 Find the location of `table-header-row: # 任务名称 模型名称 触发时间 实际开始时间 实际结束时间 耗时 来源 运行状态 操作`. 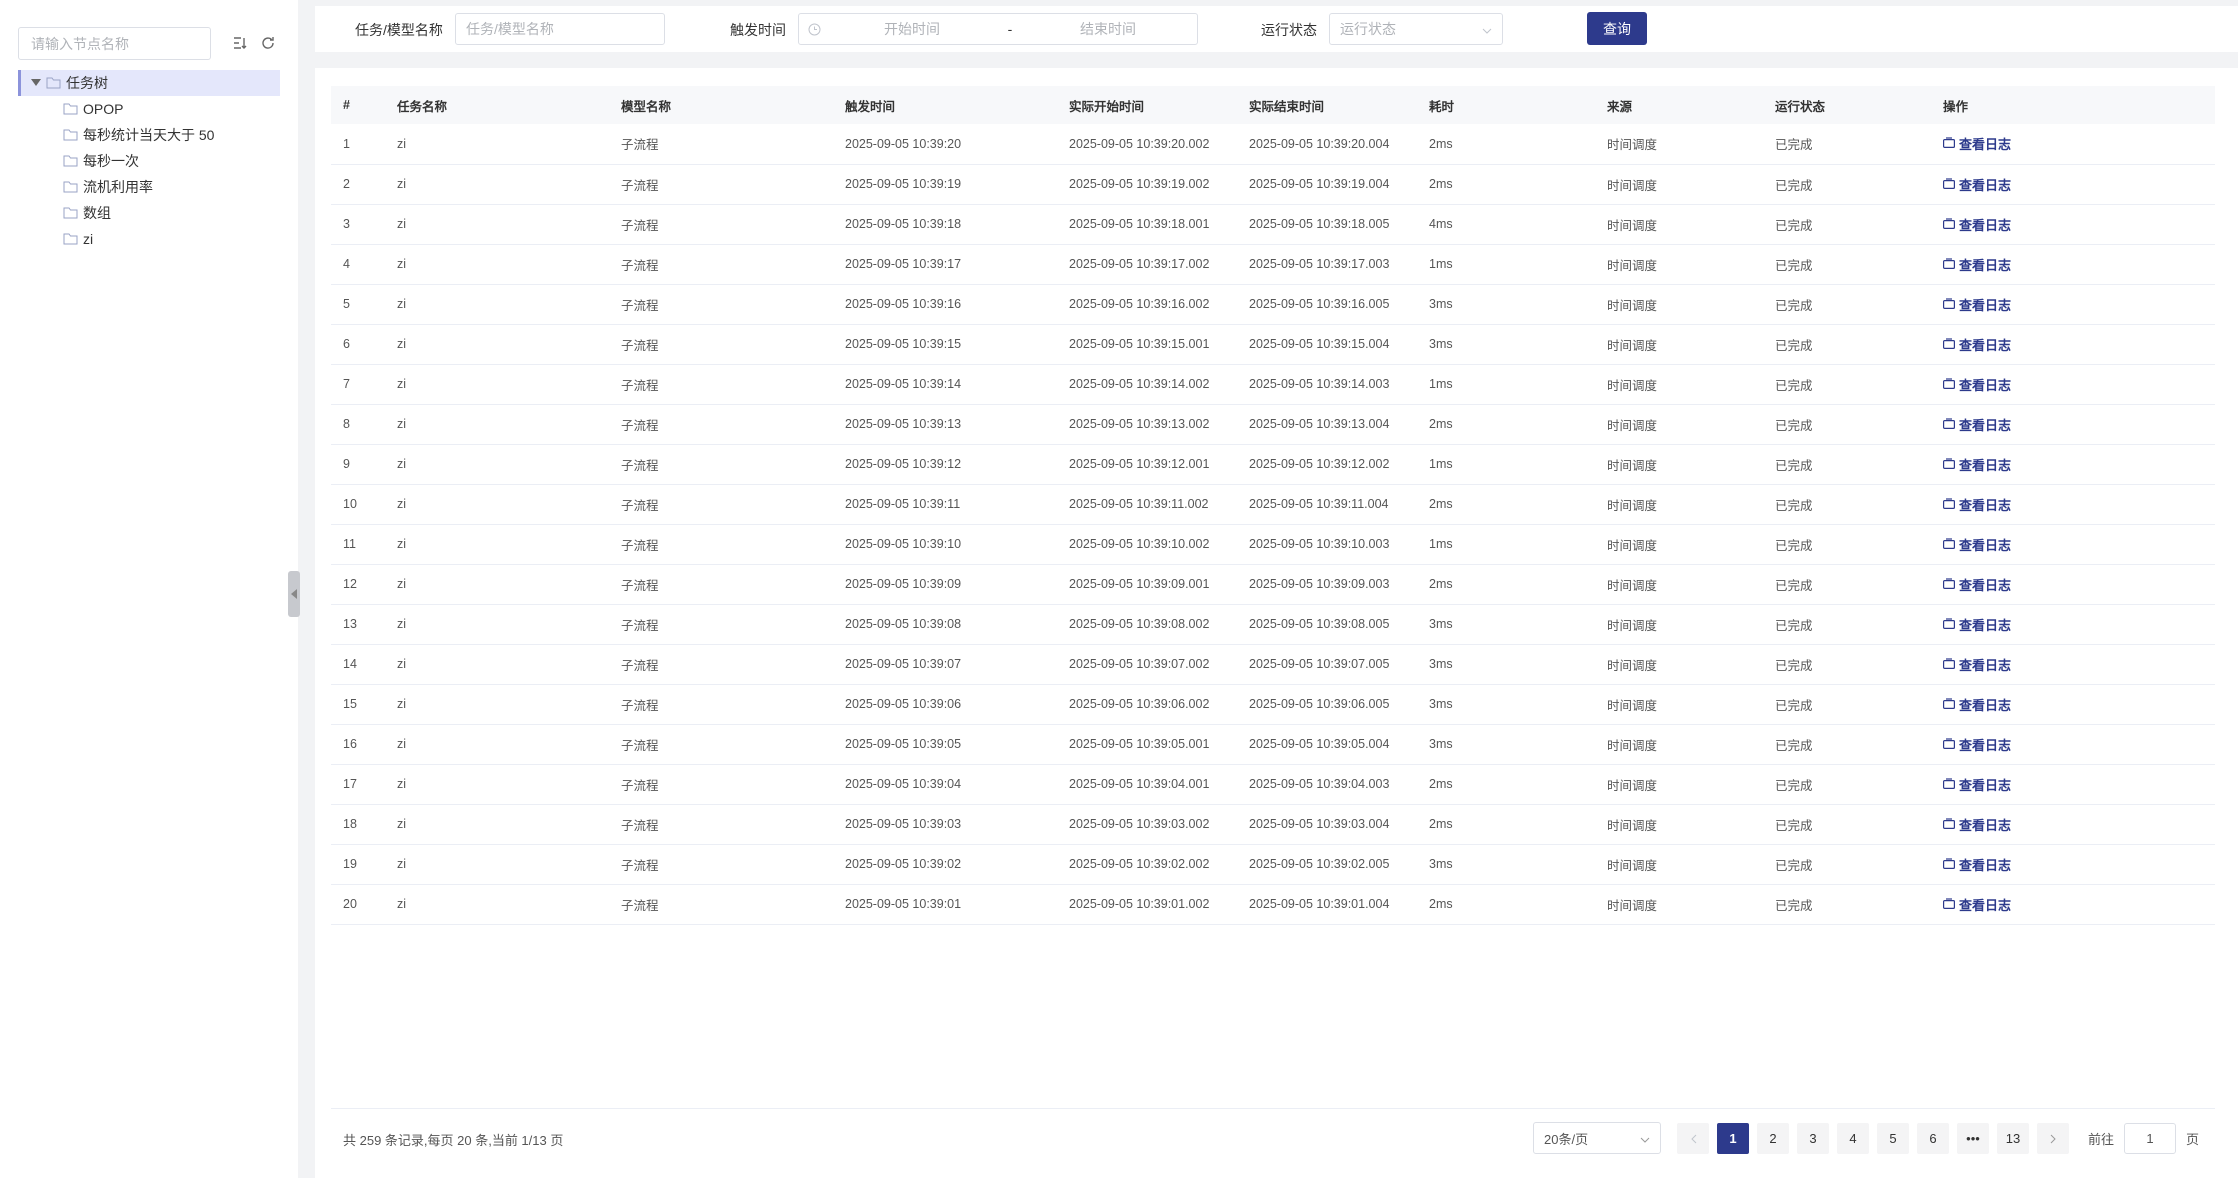

table-header-row: # 任务名称 模型名称 触发时间 实际开始时间 实际结束时间 耗时 来源 运行状态 操作 is located at coordinates (1273, 105).